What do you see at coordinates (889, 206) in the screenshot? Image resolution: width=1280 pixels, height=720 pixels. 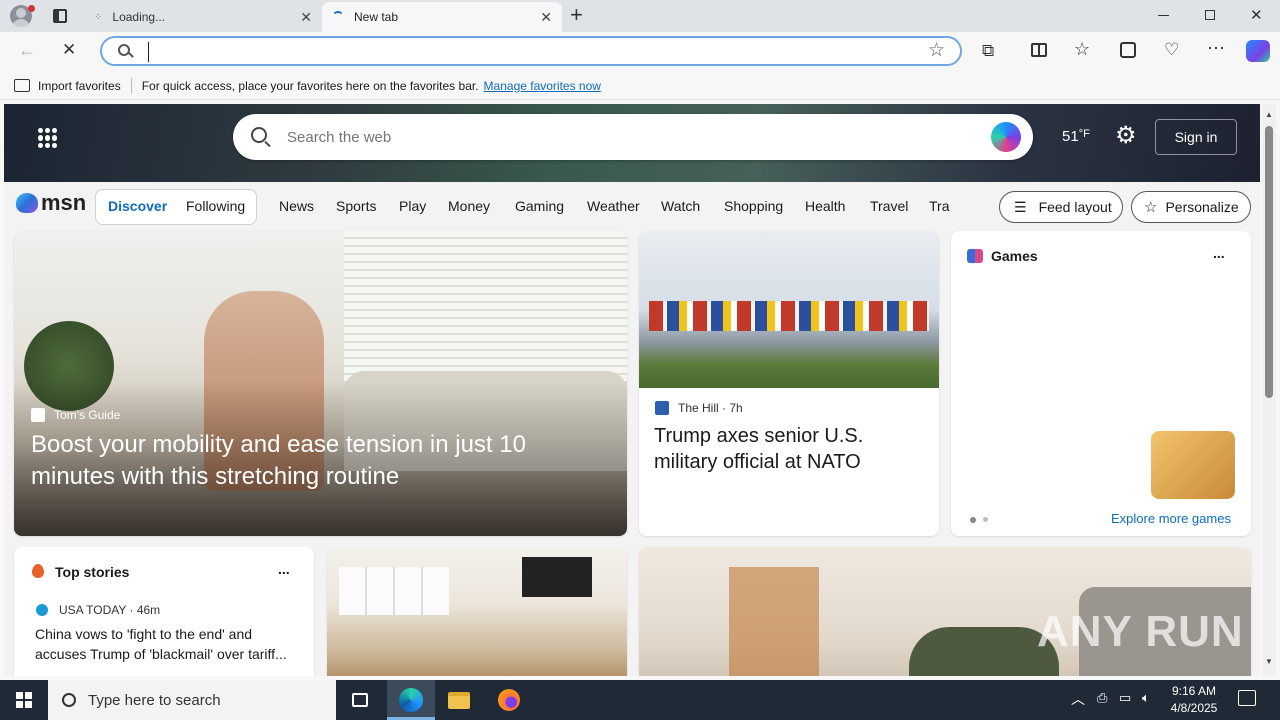 I see `nav-travel: Travel` at bounding box center [889, 206].